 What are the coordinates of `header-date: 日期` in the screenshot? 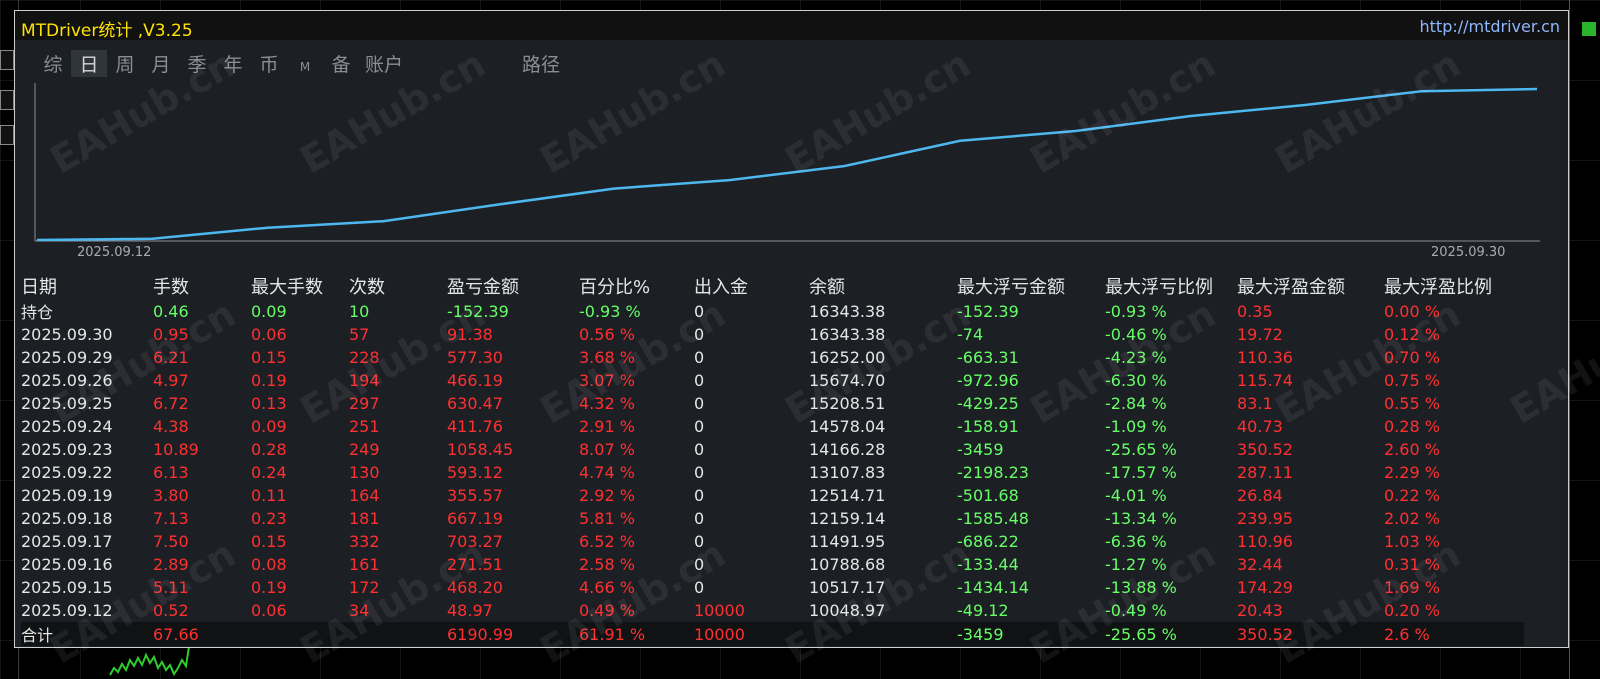 It's located at (87, 286).